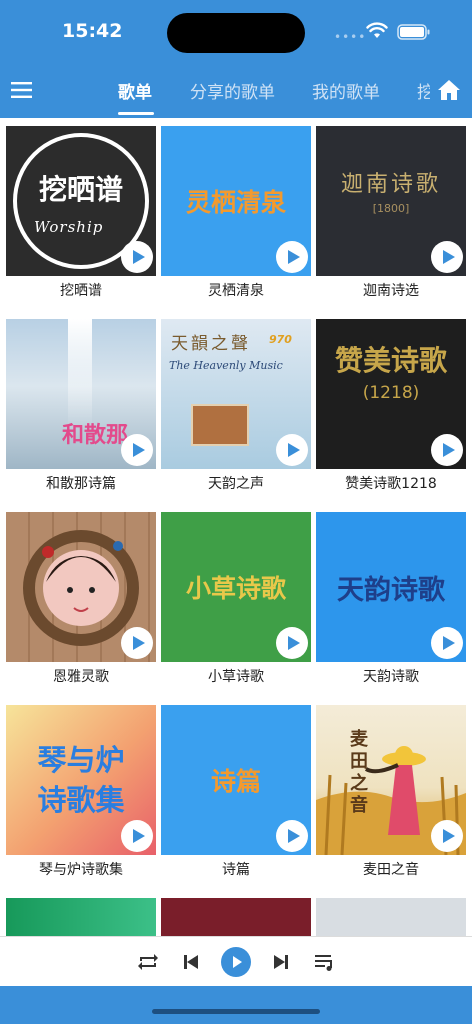 Image resolution: width=472 pixels, height=1024 pixels. Describe the element at coordinates (81, 291) in the screenshot. I see `songbook-title: 挖晒谱` at that location.